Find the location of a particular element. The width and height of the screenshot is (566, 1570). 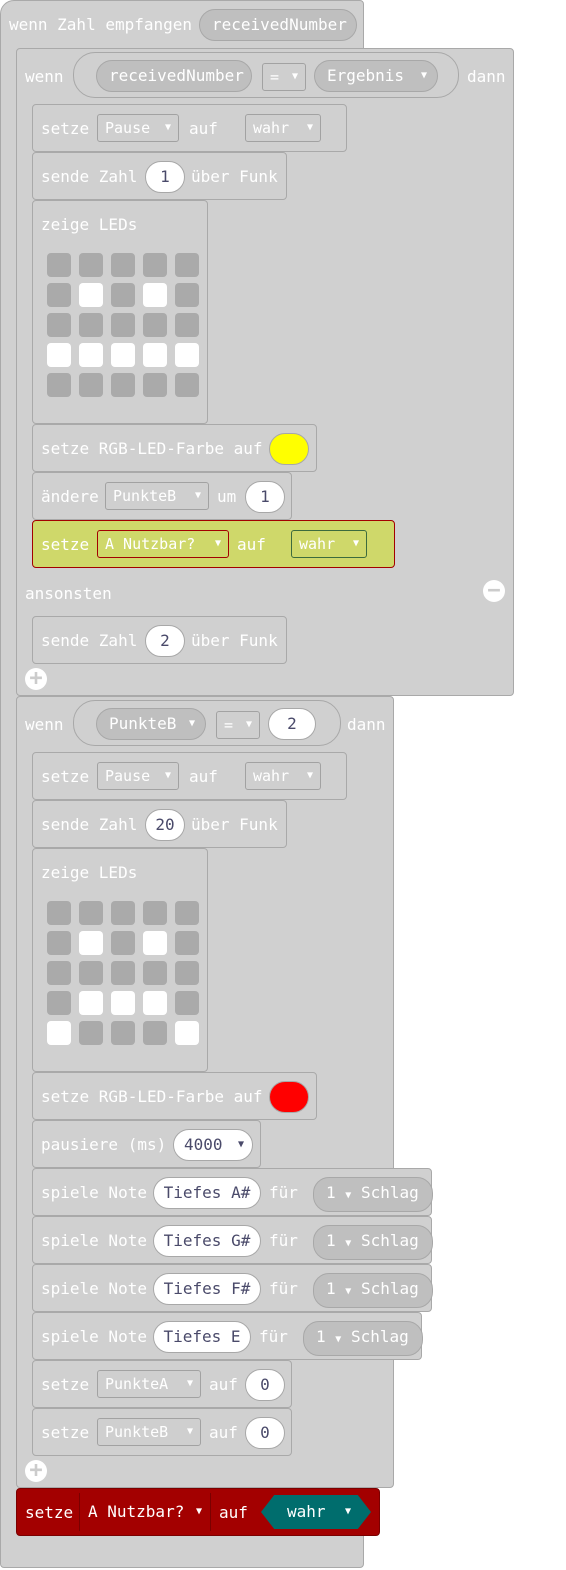

if2-operator: = ▼ is located at coordinates (238, 725).